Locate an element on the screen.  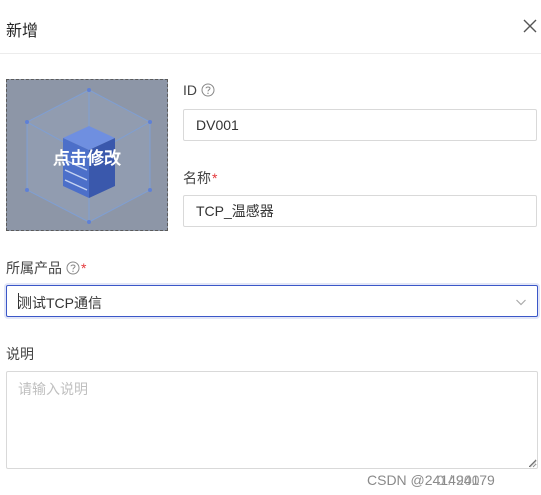
chevron-down-icon is located at coordinates (521, 302).